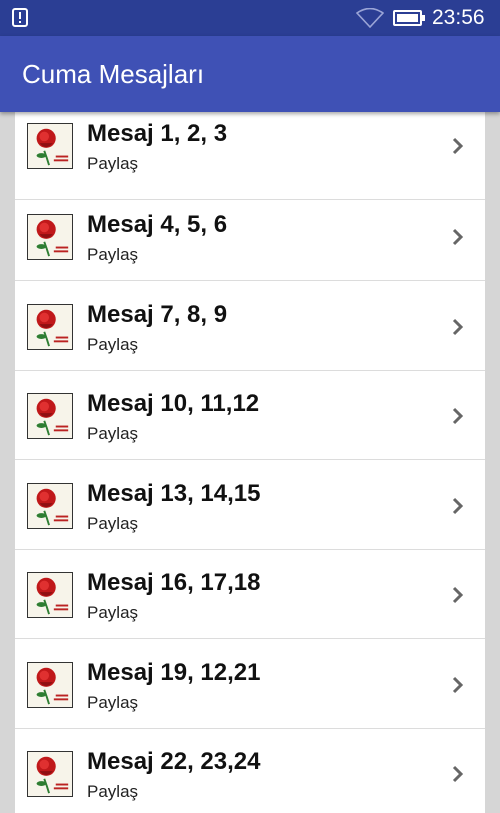  I want to click on list-item: Mesaj 4, 5, 6 Paylaş, so click(250, 236).